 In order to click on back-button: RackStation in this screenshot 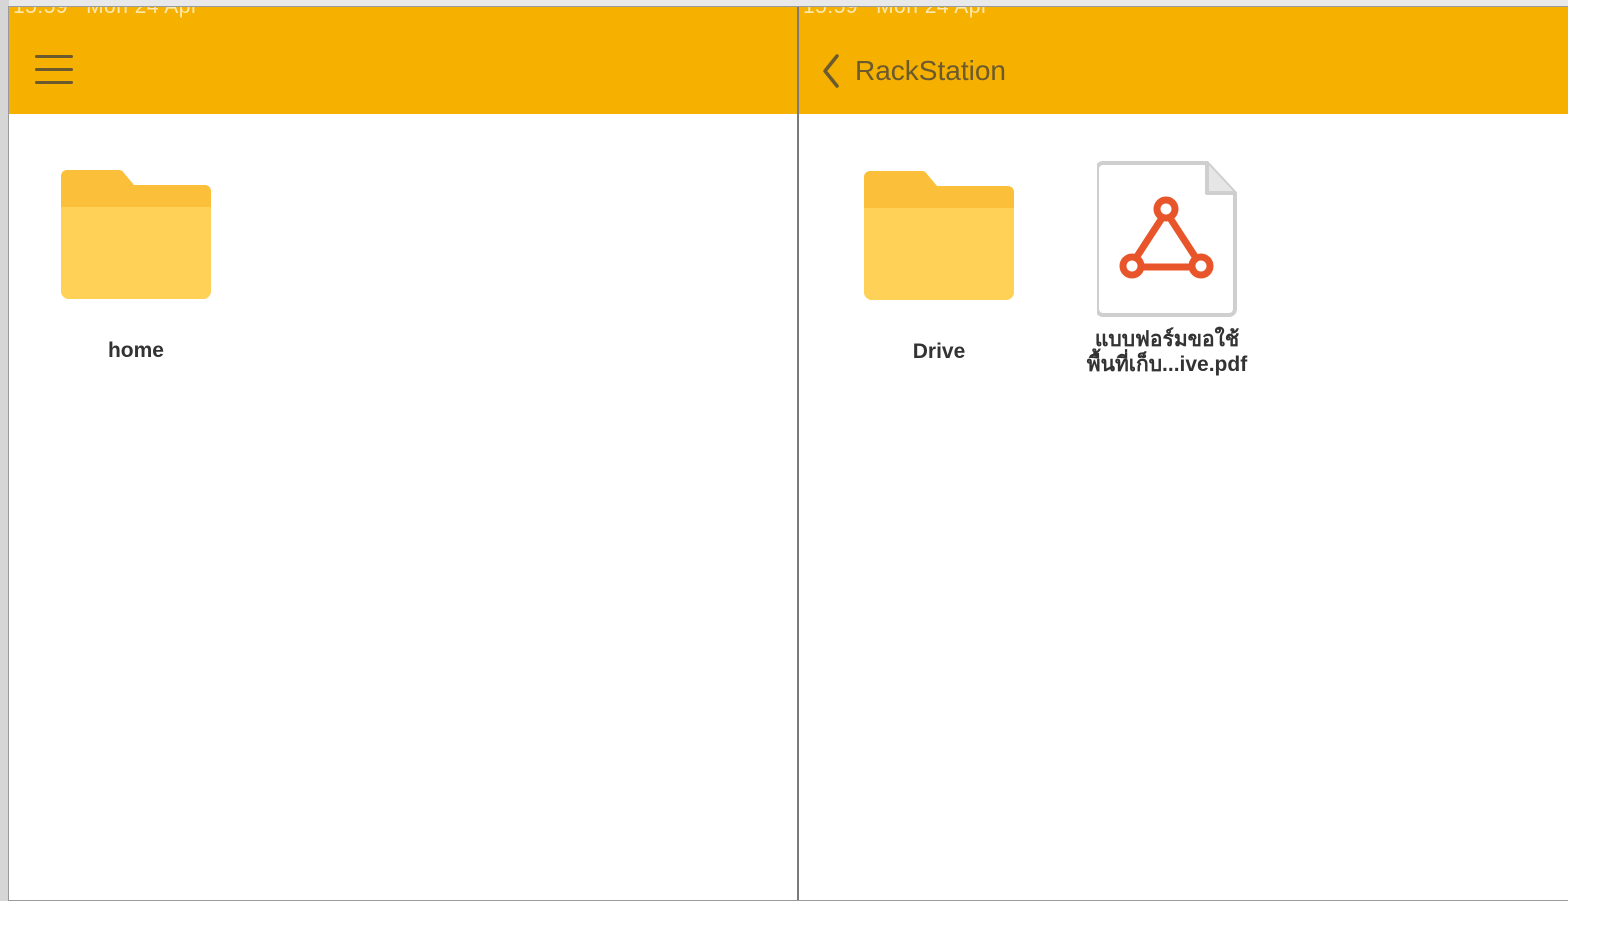, I will do `click(913, 71)`.